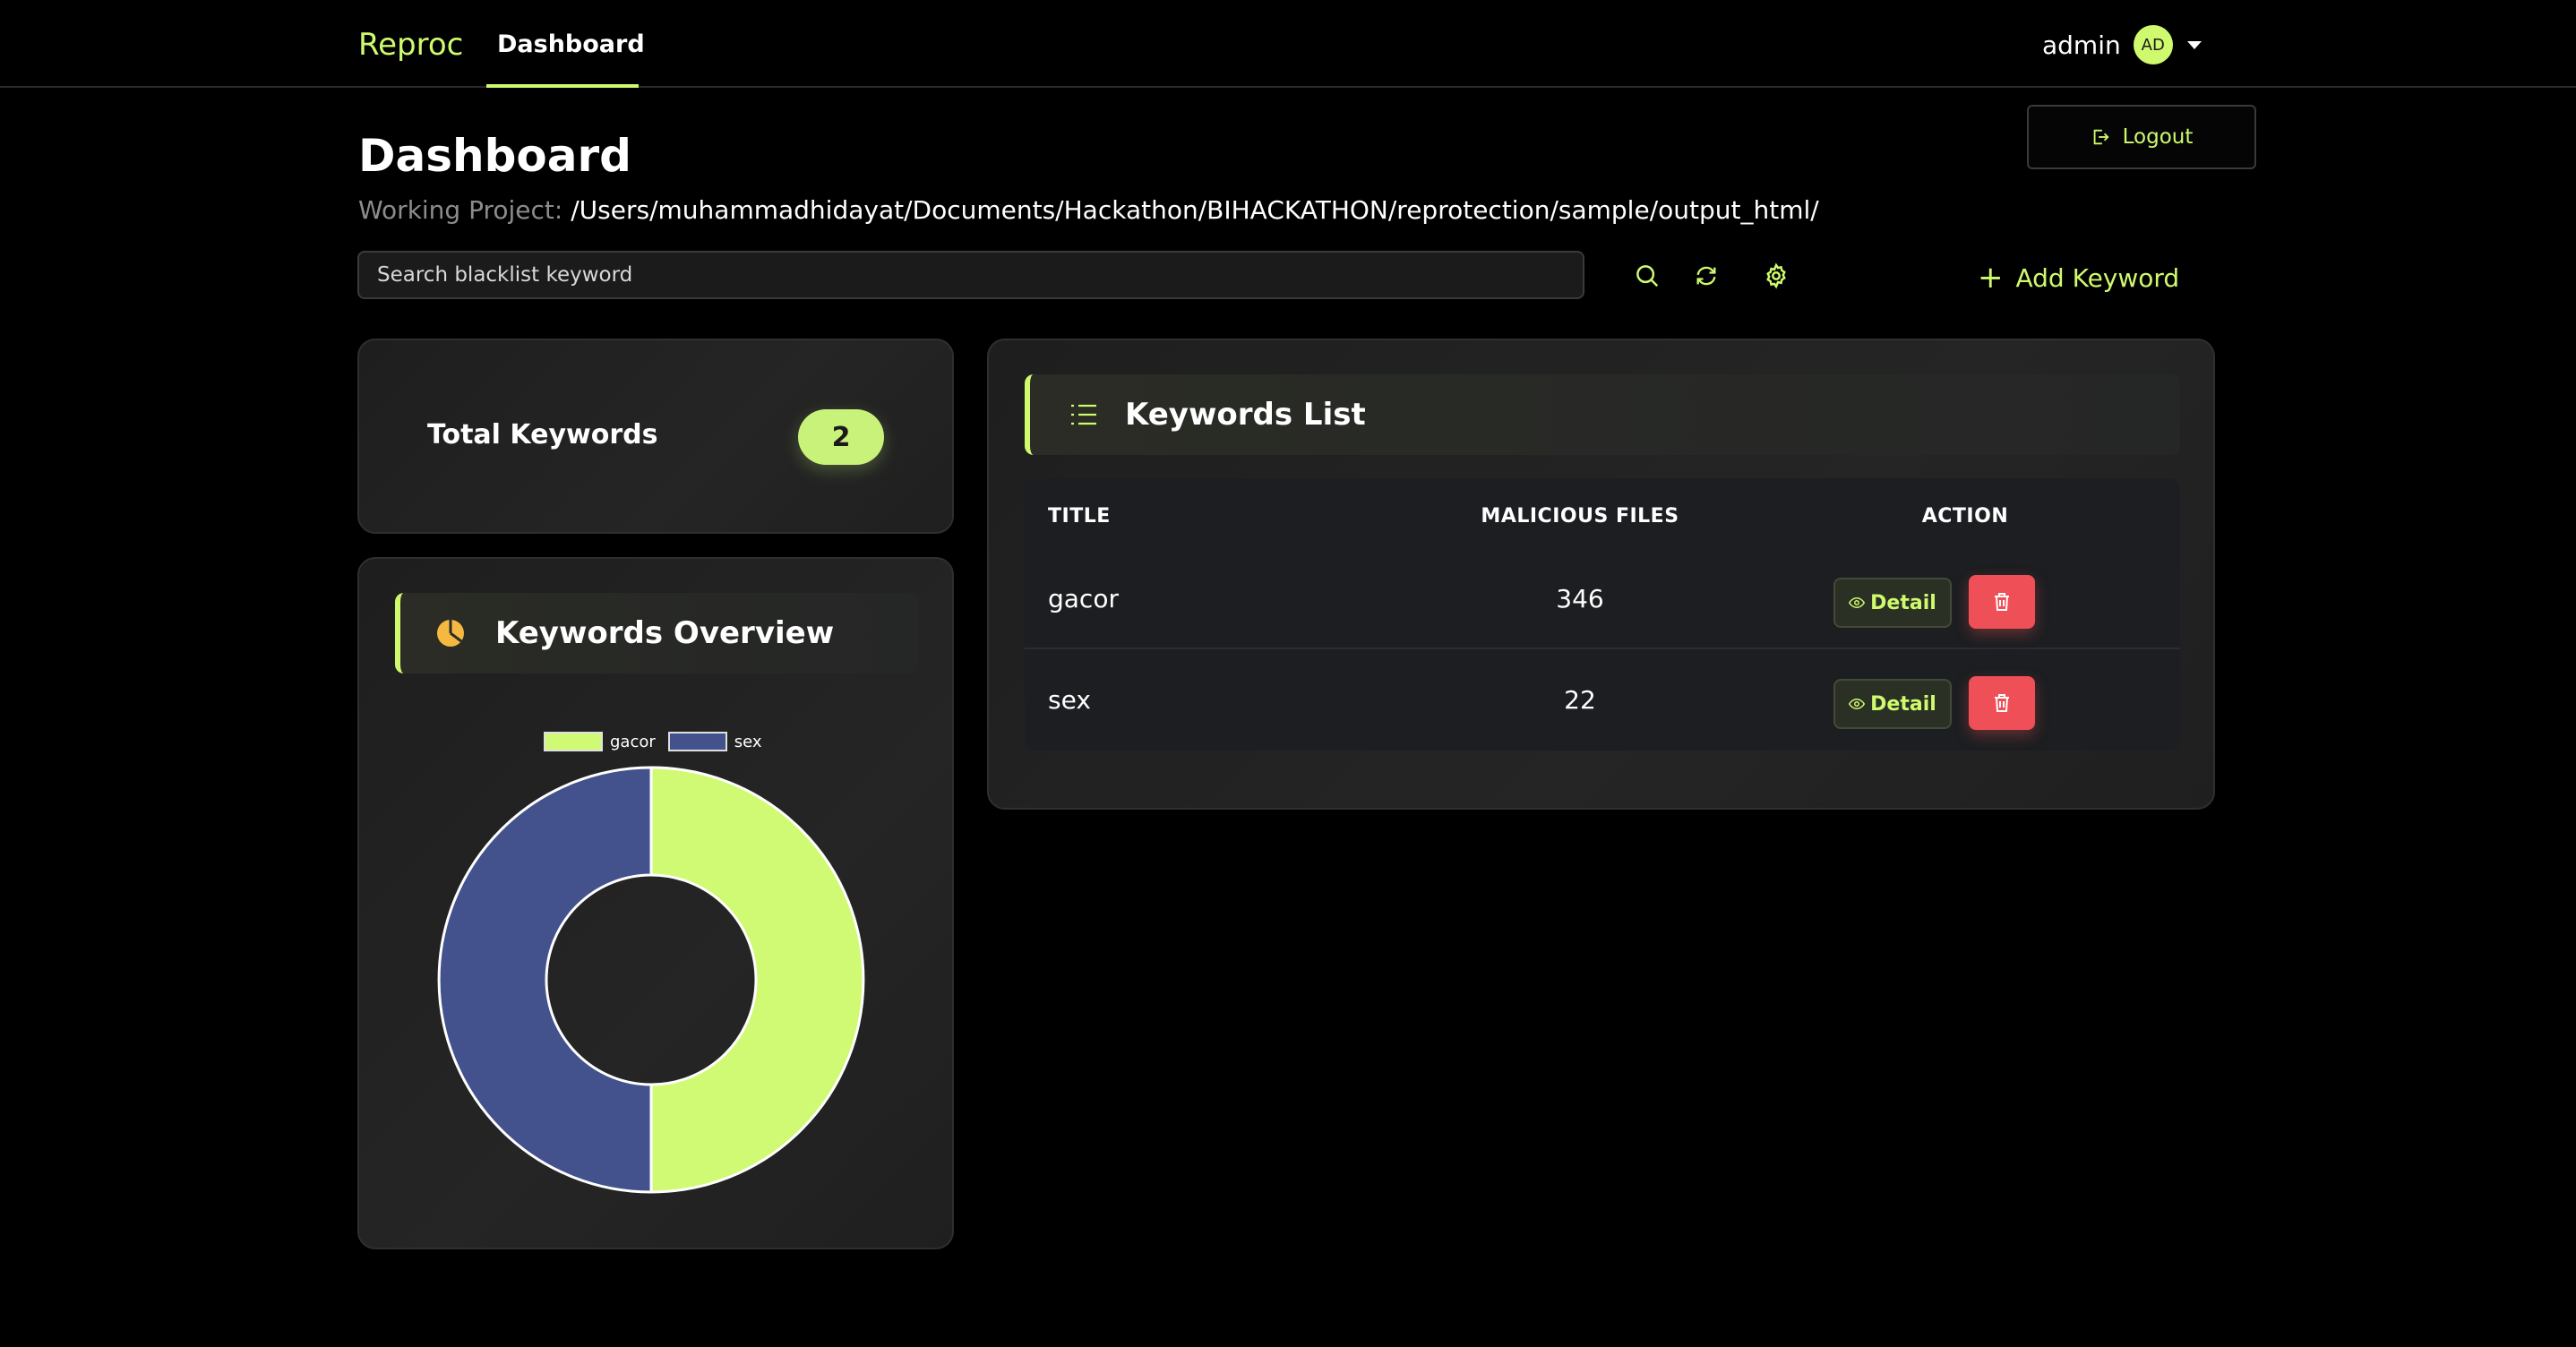  What do you see at coordinates (1991, 278) in the screenshot?
I see `plus-icon: +` at bounding box center [1991, 278].